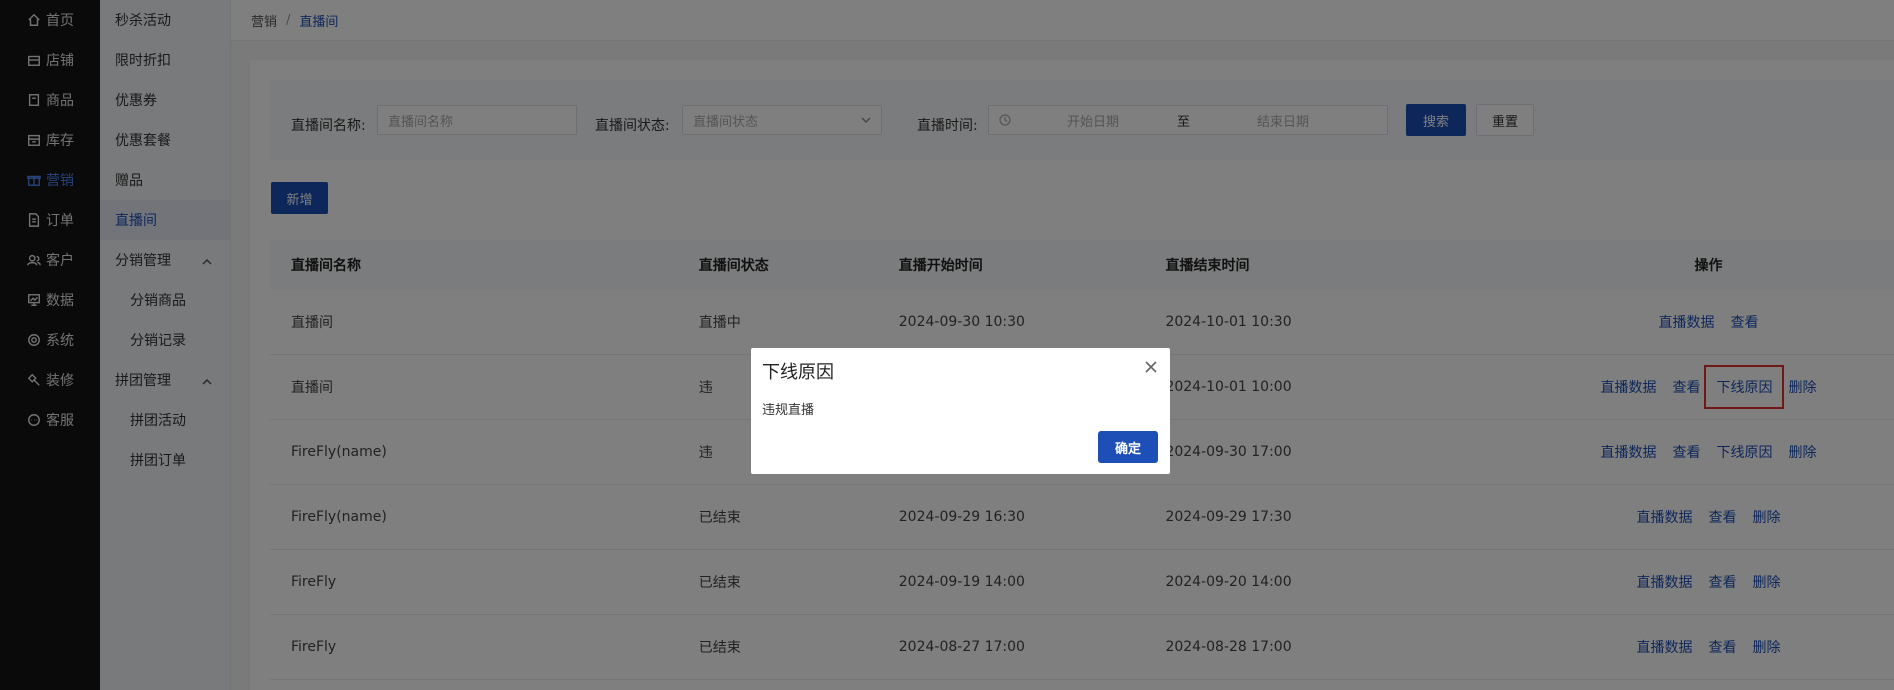 Image resolution: width=1894 pixels, height=690 pixels. I want to click on confirm-button: 确定, so click(1128, 447).